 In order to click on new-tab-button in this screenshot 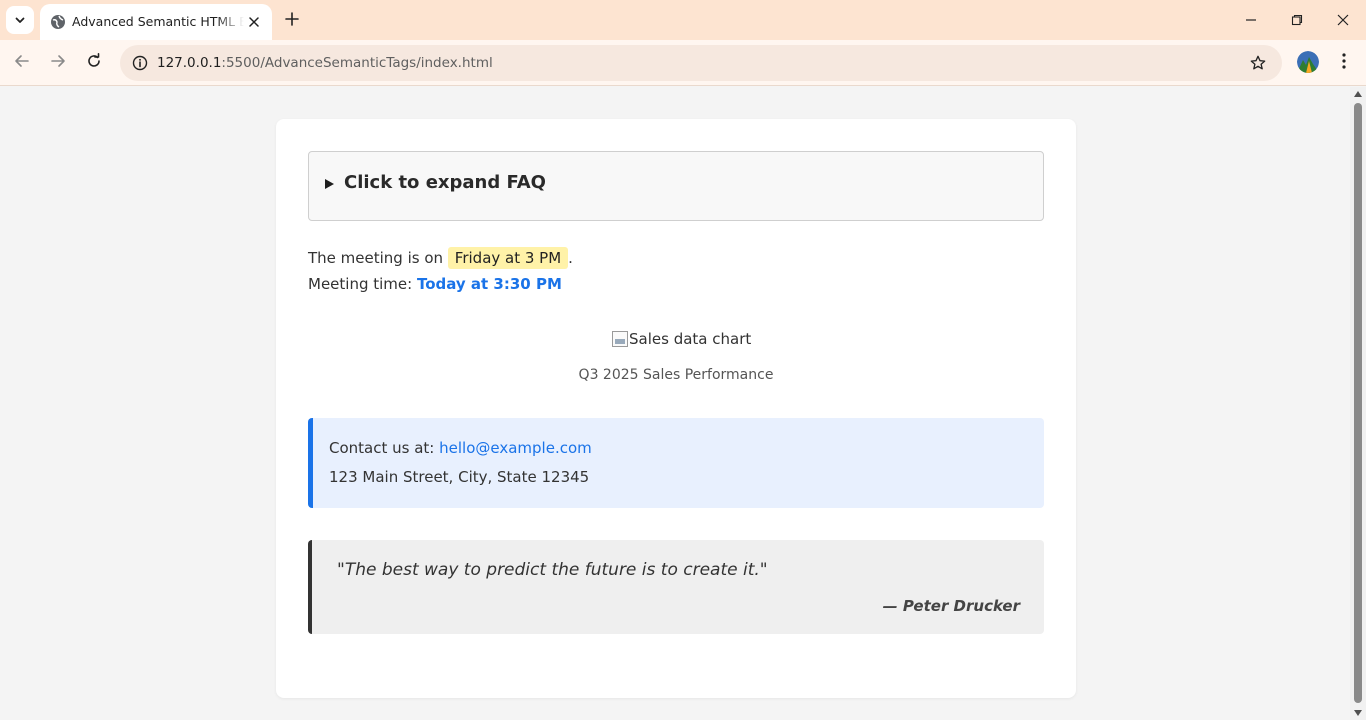, I will do `click(292, 20)`.